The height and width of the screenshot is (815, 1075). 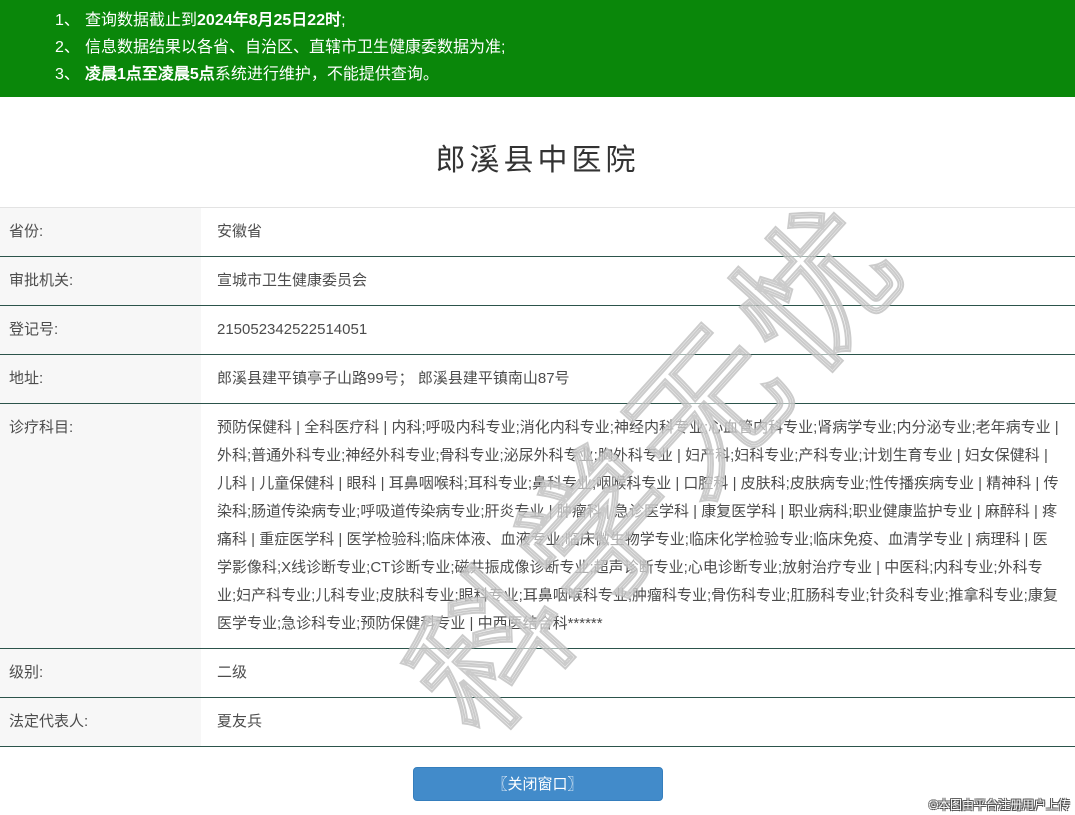 I want to click on row-label: 省份:, so click(x=101, y=232).